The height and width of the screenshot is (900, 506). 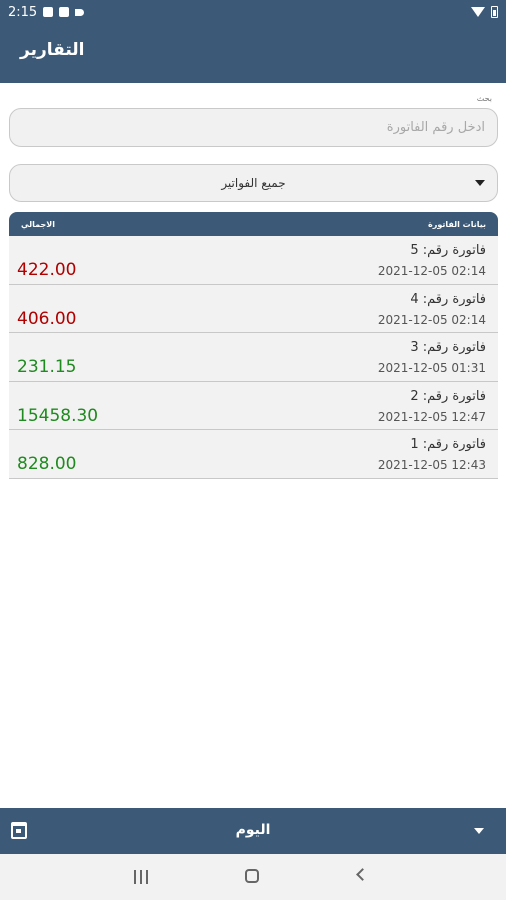 I want to click on invoice-title: فاتورة رقم: 4, so click(x=448, y=299).